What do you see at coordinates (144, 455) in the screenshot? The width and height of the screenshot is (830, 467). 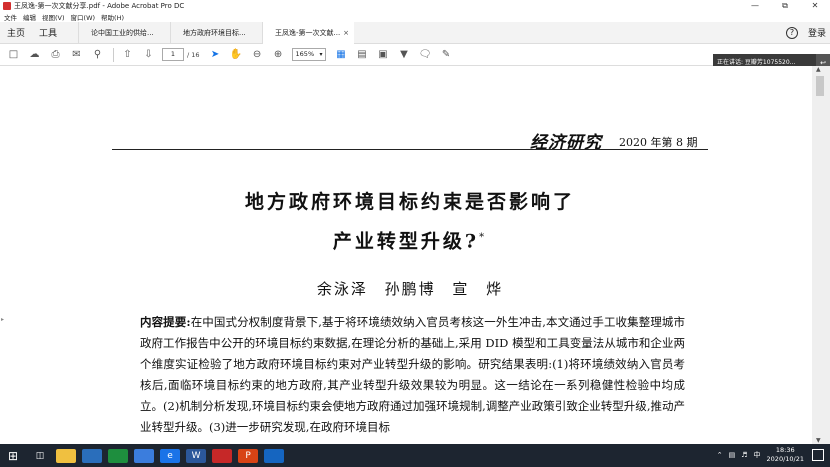 I see `app-icon` at bounding box center [144, 455].